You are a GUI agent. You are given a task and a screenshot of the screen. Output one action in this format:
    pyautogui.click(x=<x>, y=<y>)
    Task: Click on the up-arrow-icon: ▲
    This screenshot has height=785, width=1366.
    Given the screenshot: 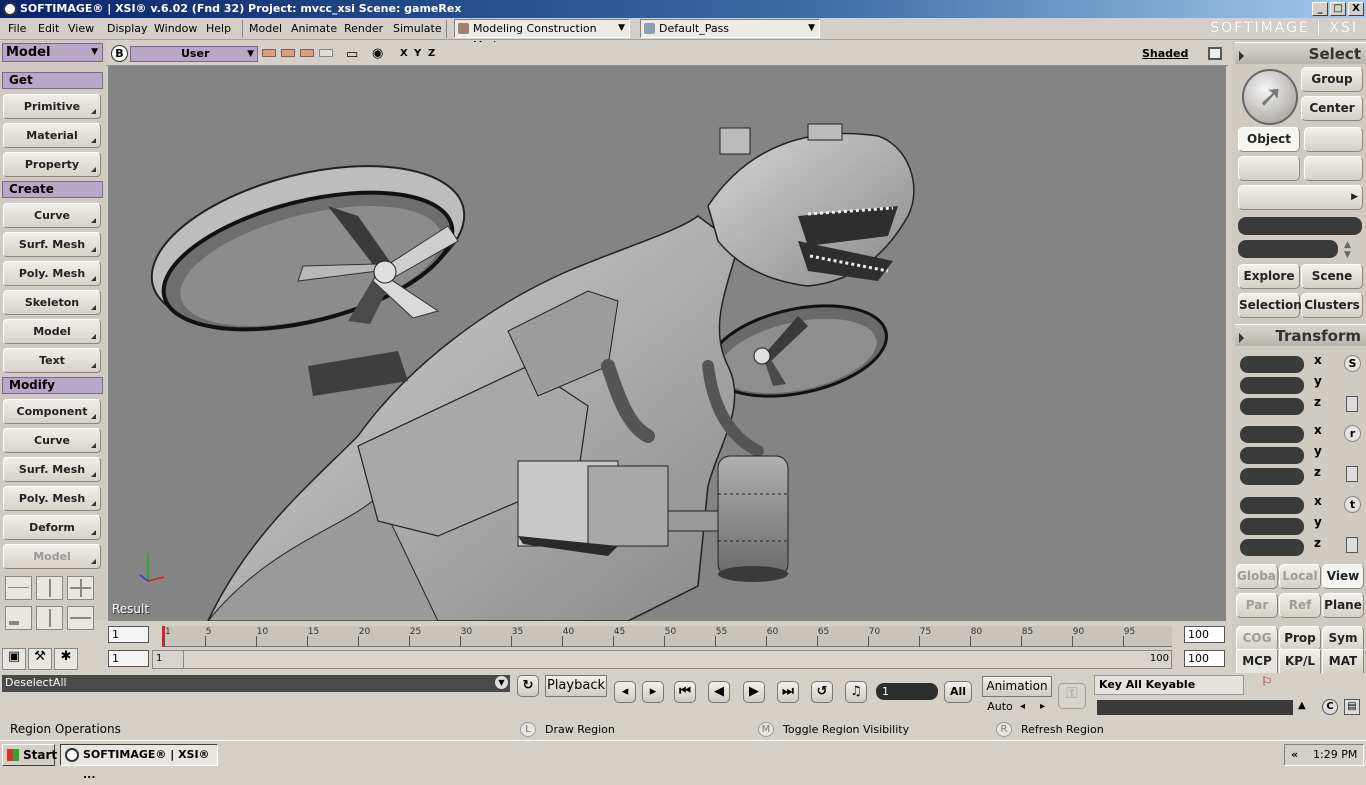 What is the action you would take?
    pyautogui.click(x=1302, y=705)
    